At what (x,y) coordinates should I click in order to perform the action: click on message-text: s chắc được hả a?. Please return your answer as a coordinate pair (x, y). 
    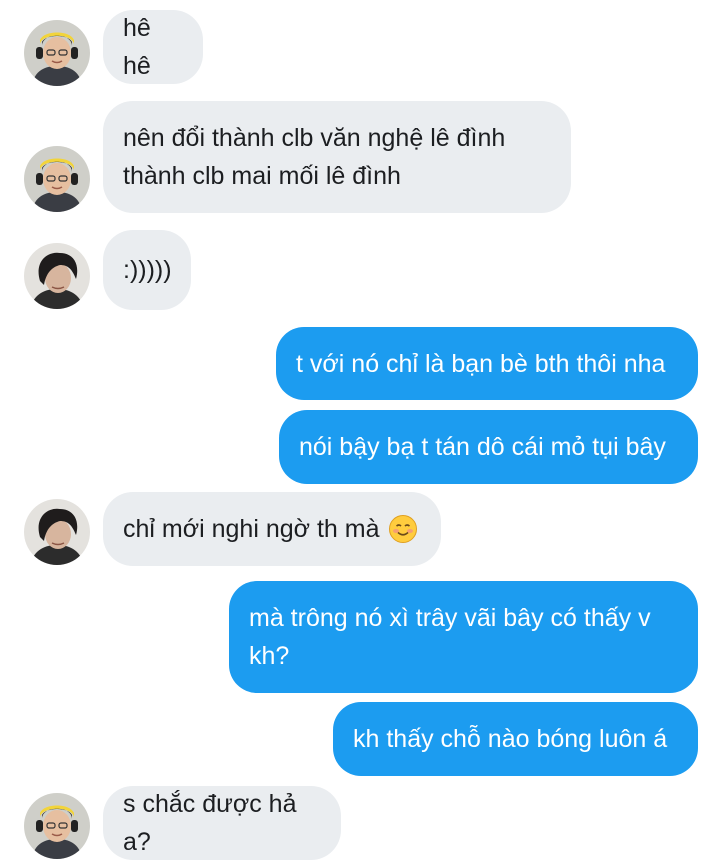
    Looking at the image, I should click on (210, 823).